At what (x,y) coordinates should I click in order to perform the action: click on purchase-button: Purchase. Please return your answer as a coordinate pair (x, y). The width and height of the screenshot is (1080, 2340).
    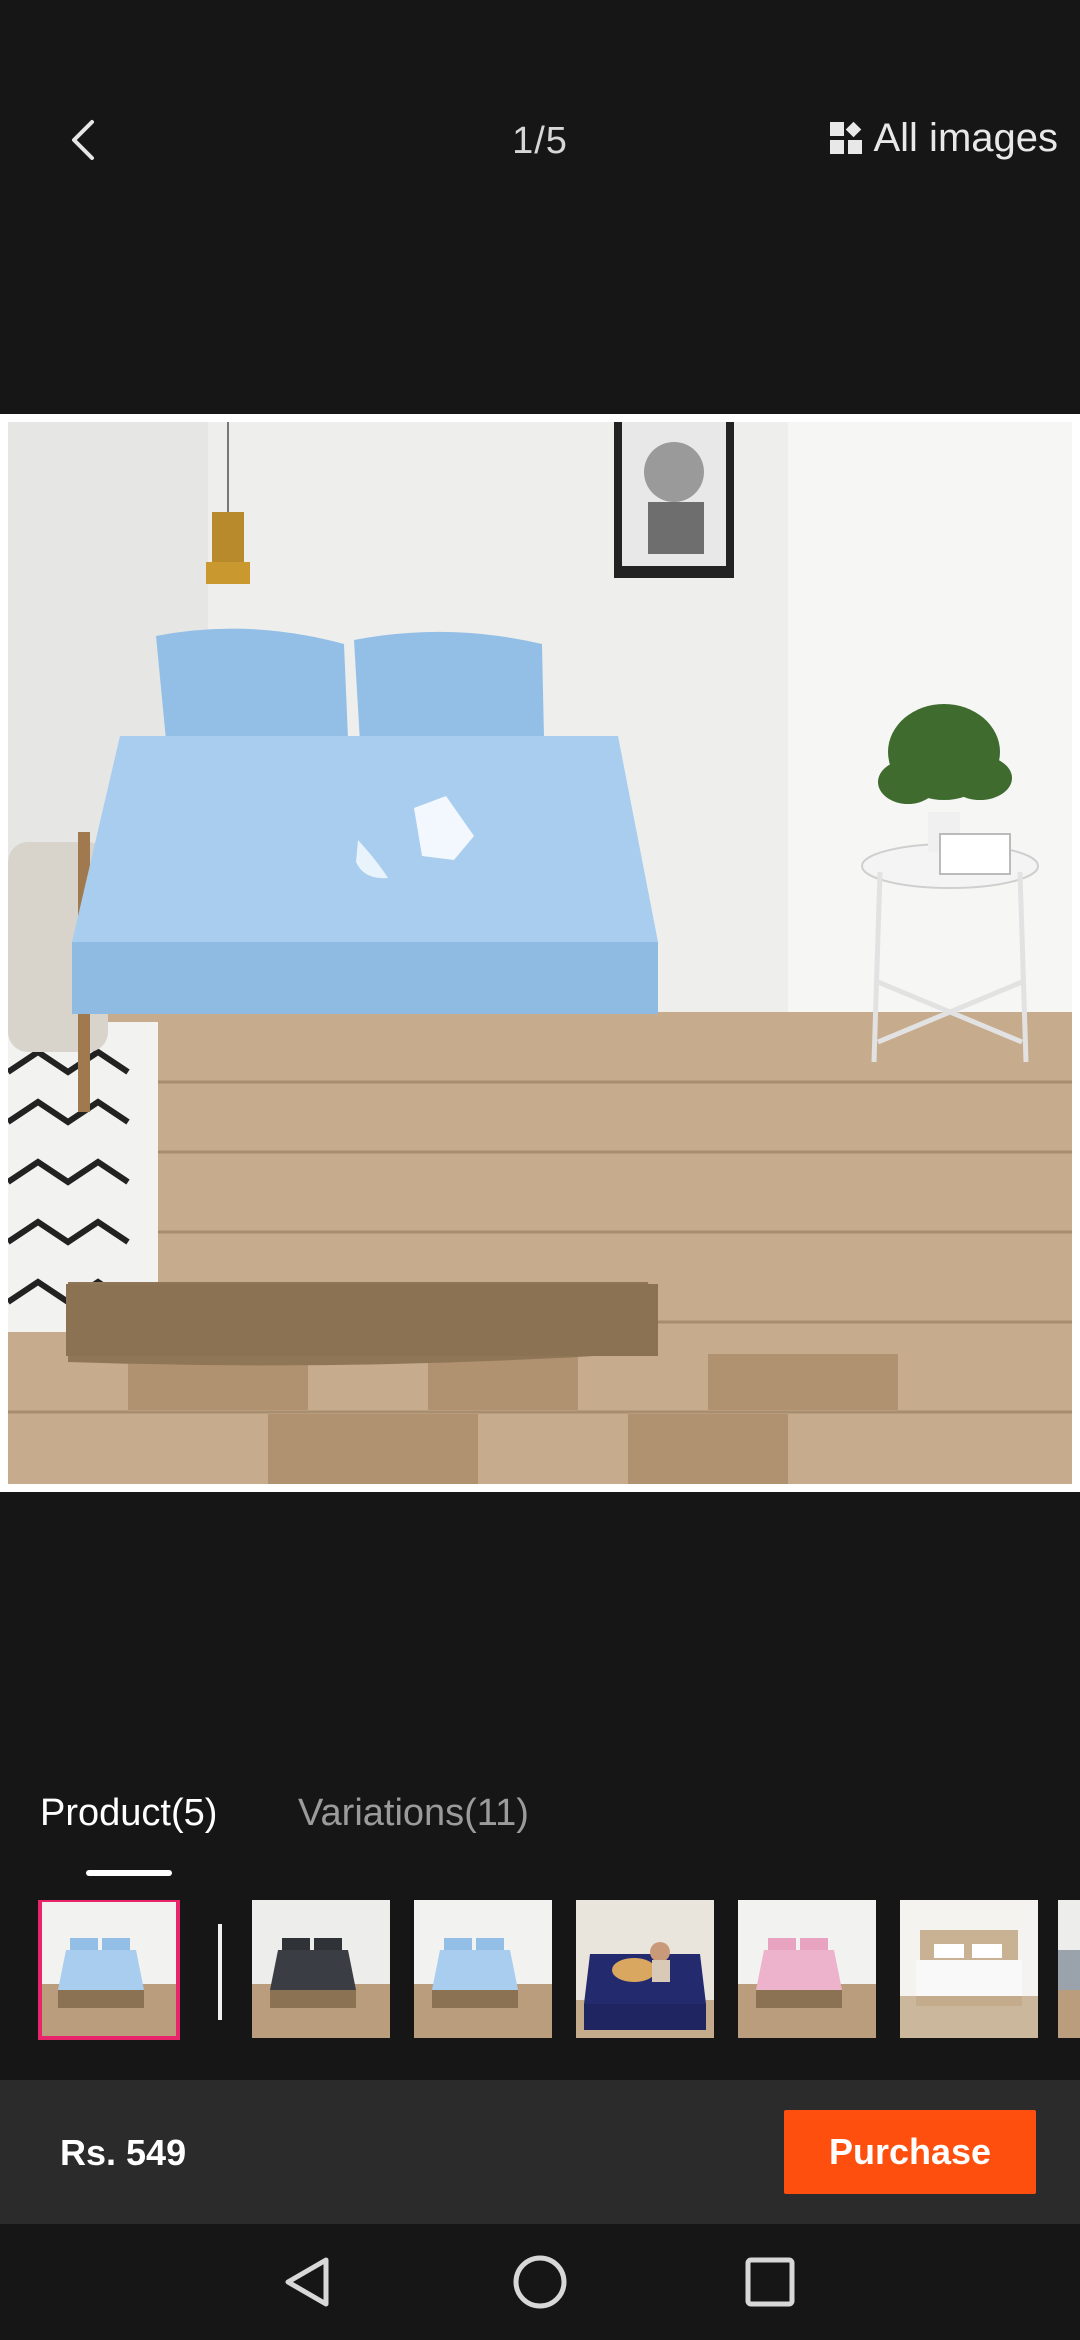
    Looking at the image, I should click on (910, 2152).